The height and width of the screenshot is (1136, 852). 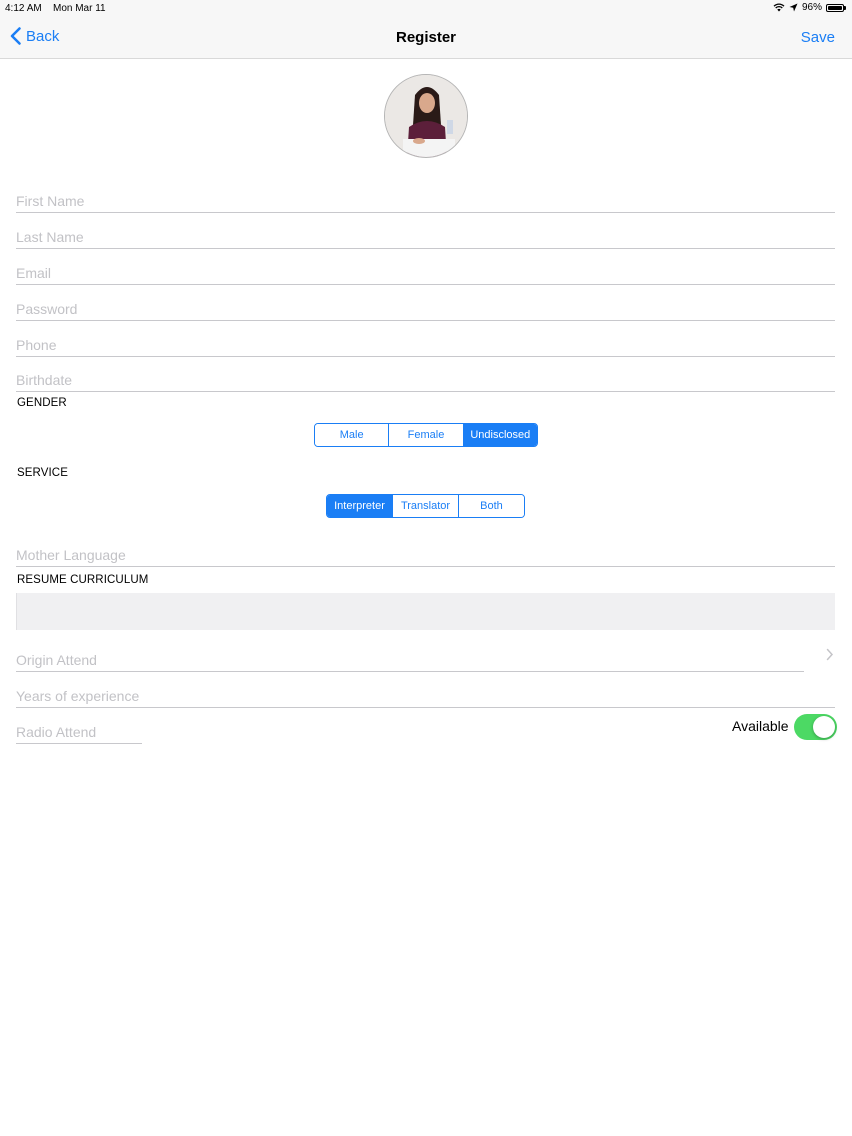 I want to click on phone-input, so click(x=425, y=341).